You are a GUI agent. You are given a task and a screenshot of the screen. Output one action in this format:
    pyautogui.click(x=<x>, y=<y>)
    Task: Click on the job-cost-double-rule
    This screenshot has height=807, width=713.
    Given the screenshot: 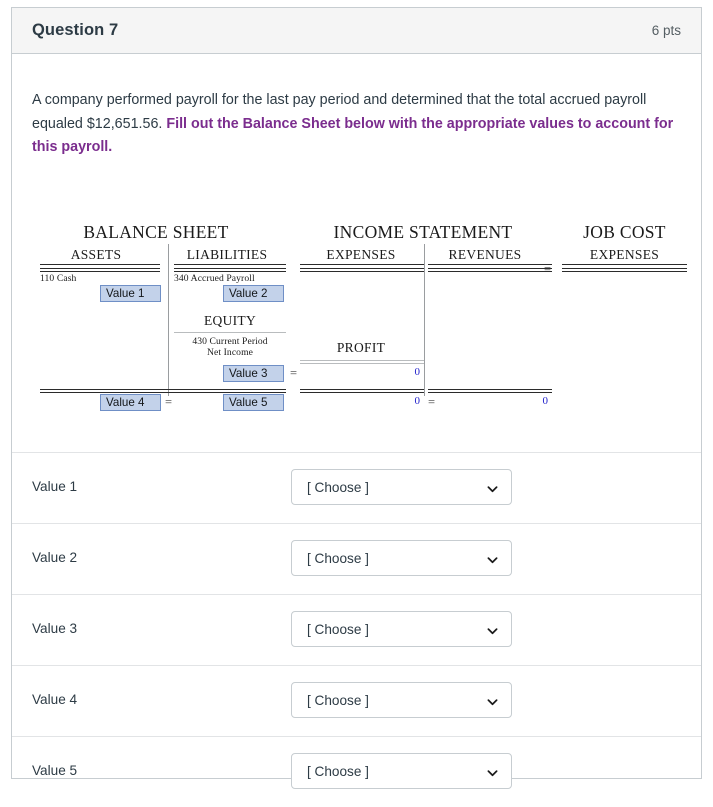 What is the action you would take?
    pyautogui.click(x=624, y=270)
    